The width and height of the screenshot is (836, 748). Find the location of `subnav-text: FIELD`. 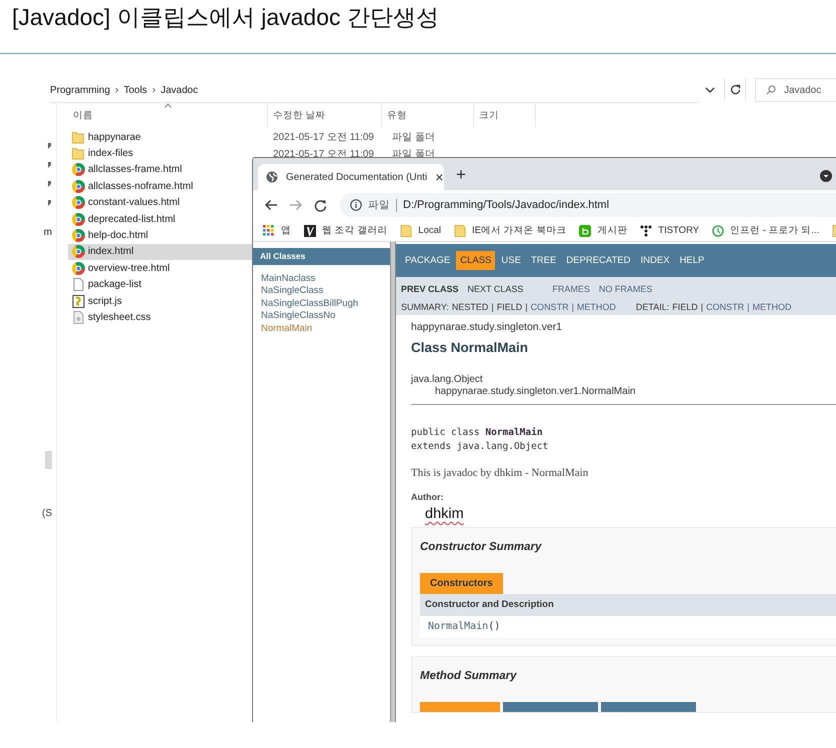

subnav-text: FIELD is located at coordinates (685, 307).